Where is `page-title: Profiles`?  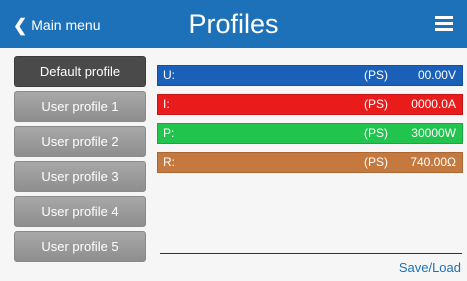
page-title: Profiles is located at coordinates (233, 24).